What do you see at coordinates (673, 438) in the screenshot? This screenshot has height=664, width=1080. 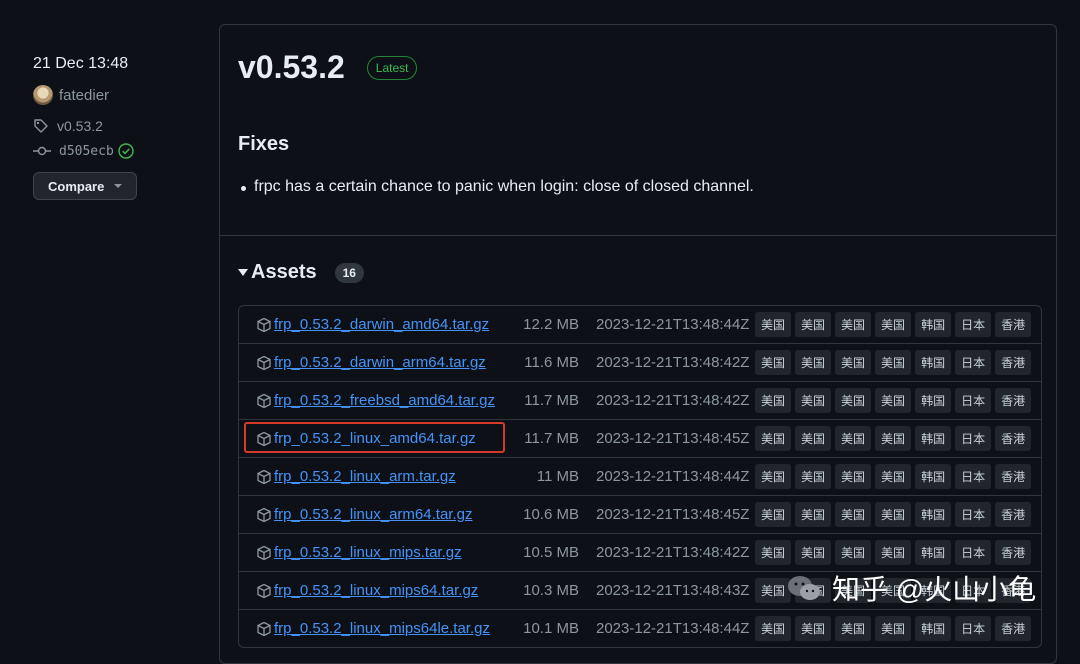 I see `asset-timestamp: 2023-12-21T13:48:45Z` at bounding box center [673, 438].